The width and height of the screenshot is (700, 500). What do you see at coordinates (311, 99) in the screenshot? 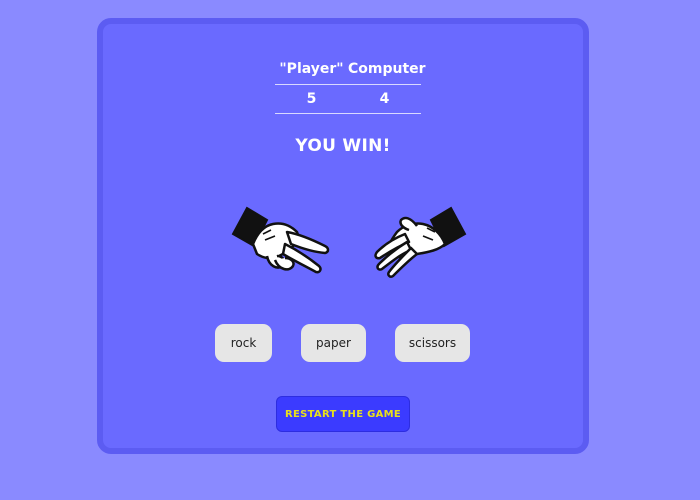
I see `player-score: 5` at bounding box center [311, 99].